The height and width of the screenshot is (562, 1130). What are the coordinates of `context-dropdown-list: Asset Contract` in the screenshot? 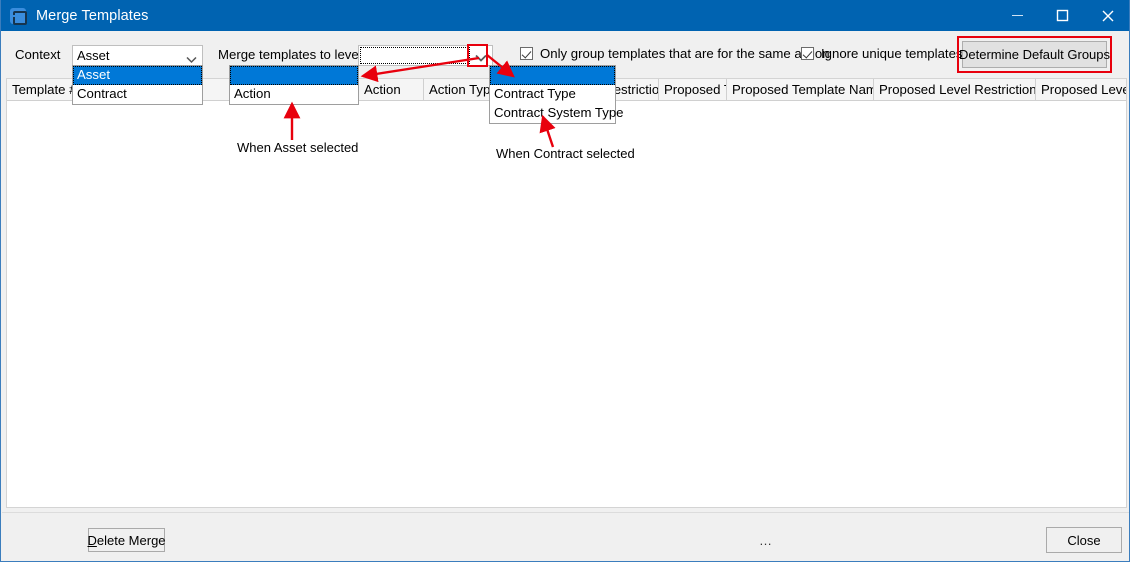 It's located at (137, 85).